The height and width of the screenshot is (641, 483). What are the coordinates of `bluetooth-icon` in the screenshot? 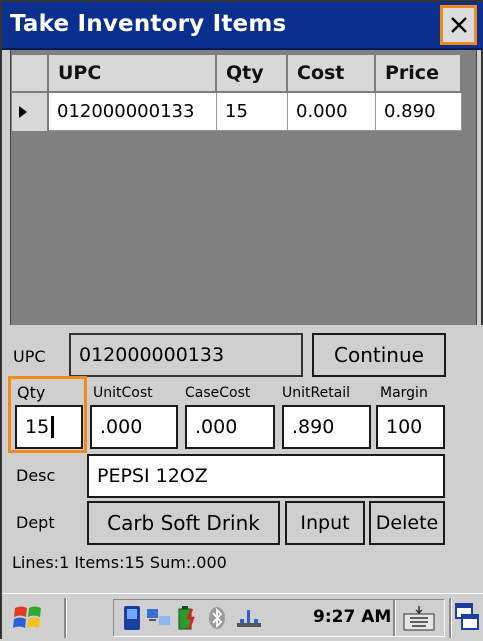 It's located at (217, 620).